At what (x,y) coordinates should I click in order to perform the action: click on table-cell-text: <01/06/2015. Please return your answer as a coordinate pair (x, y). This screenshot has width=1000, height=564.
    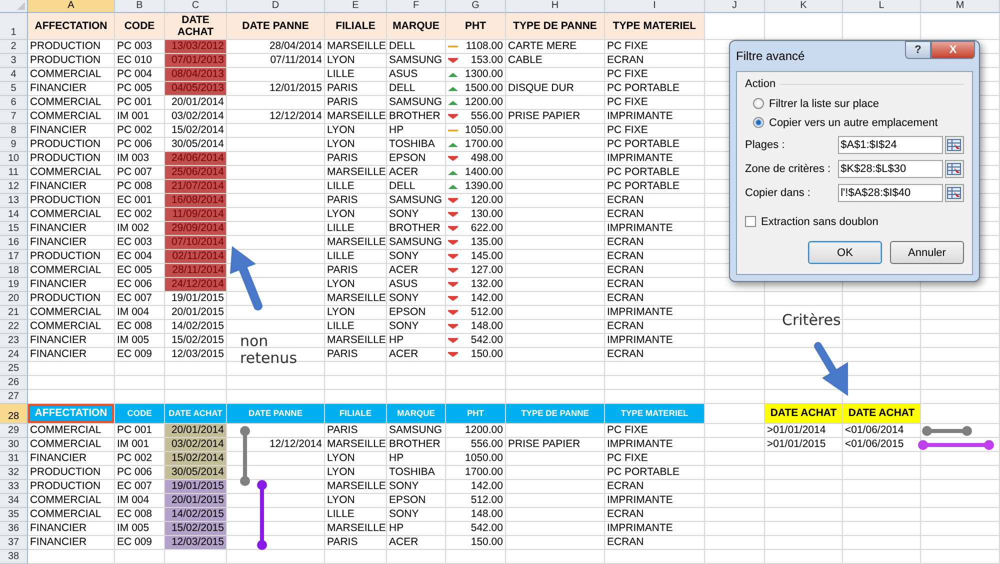
    Looking at the image, I should click on (874, 444).